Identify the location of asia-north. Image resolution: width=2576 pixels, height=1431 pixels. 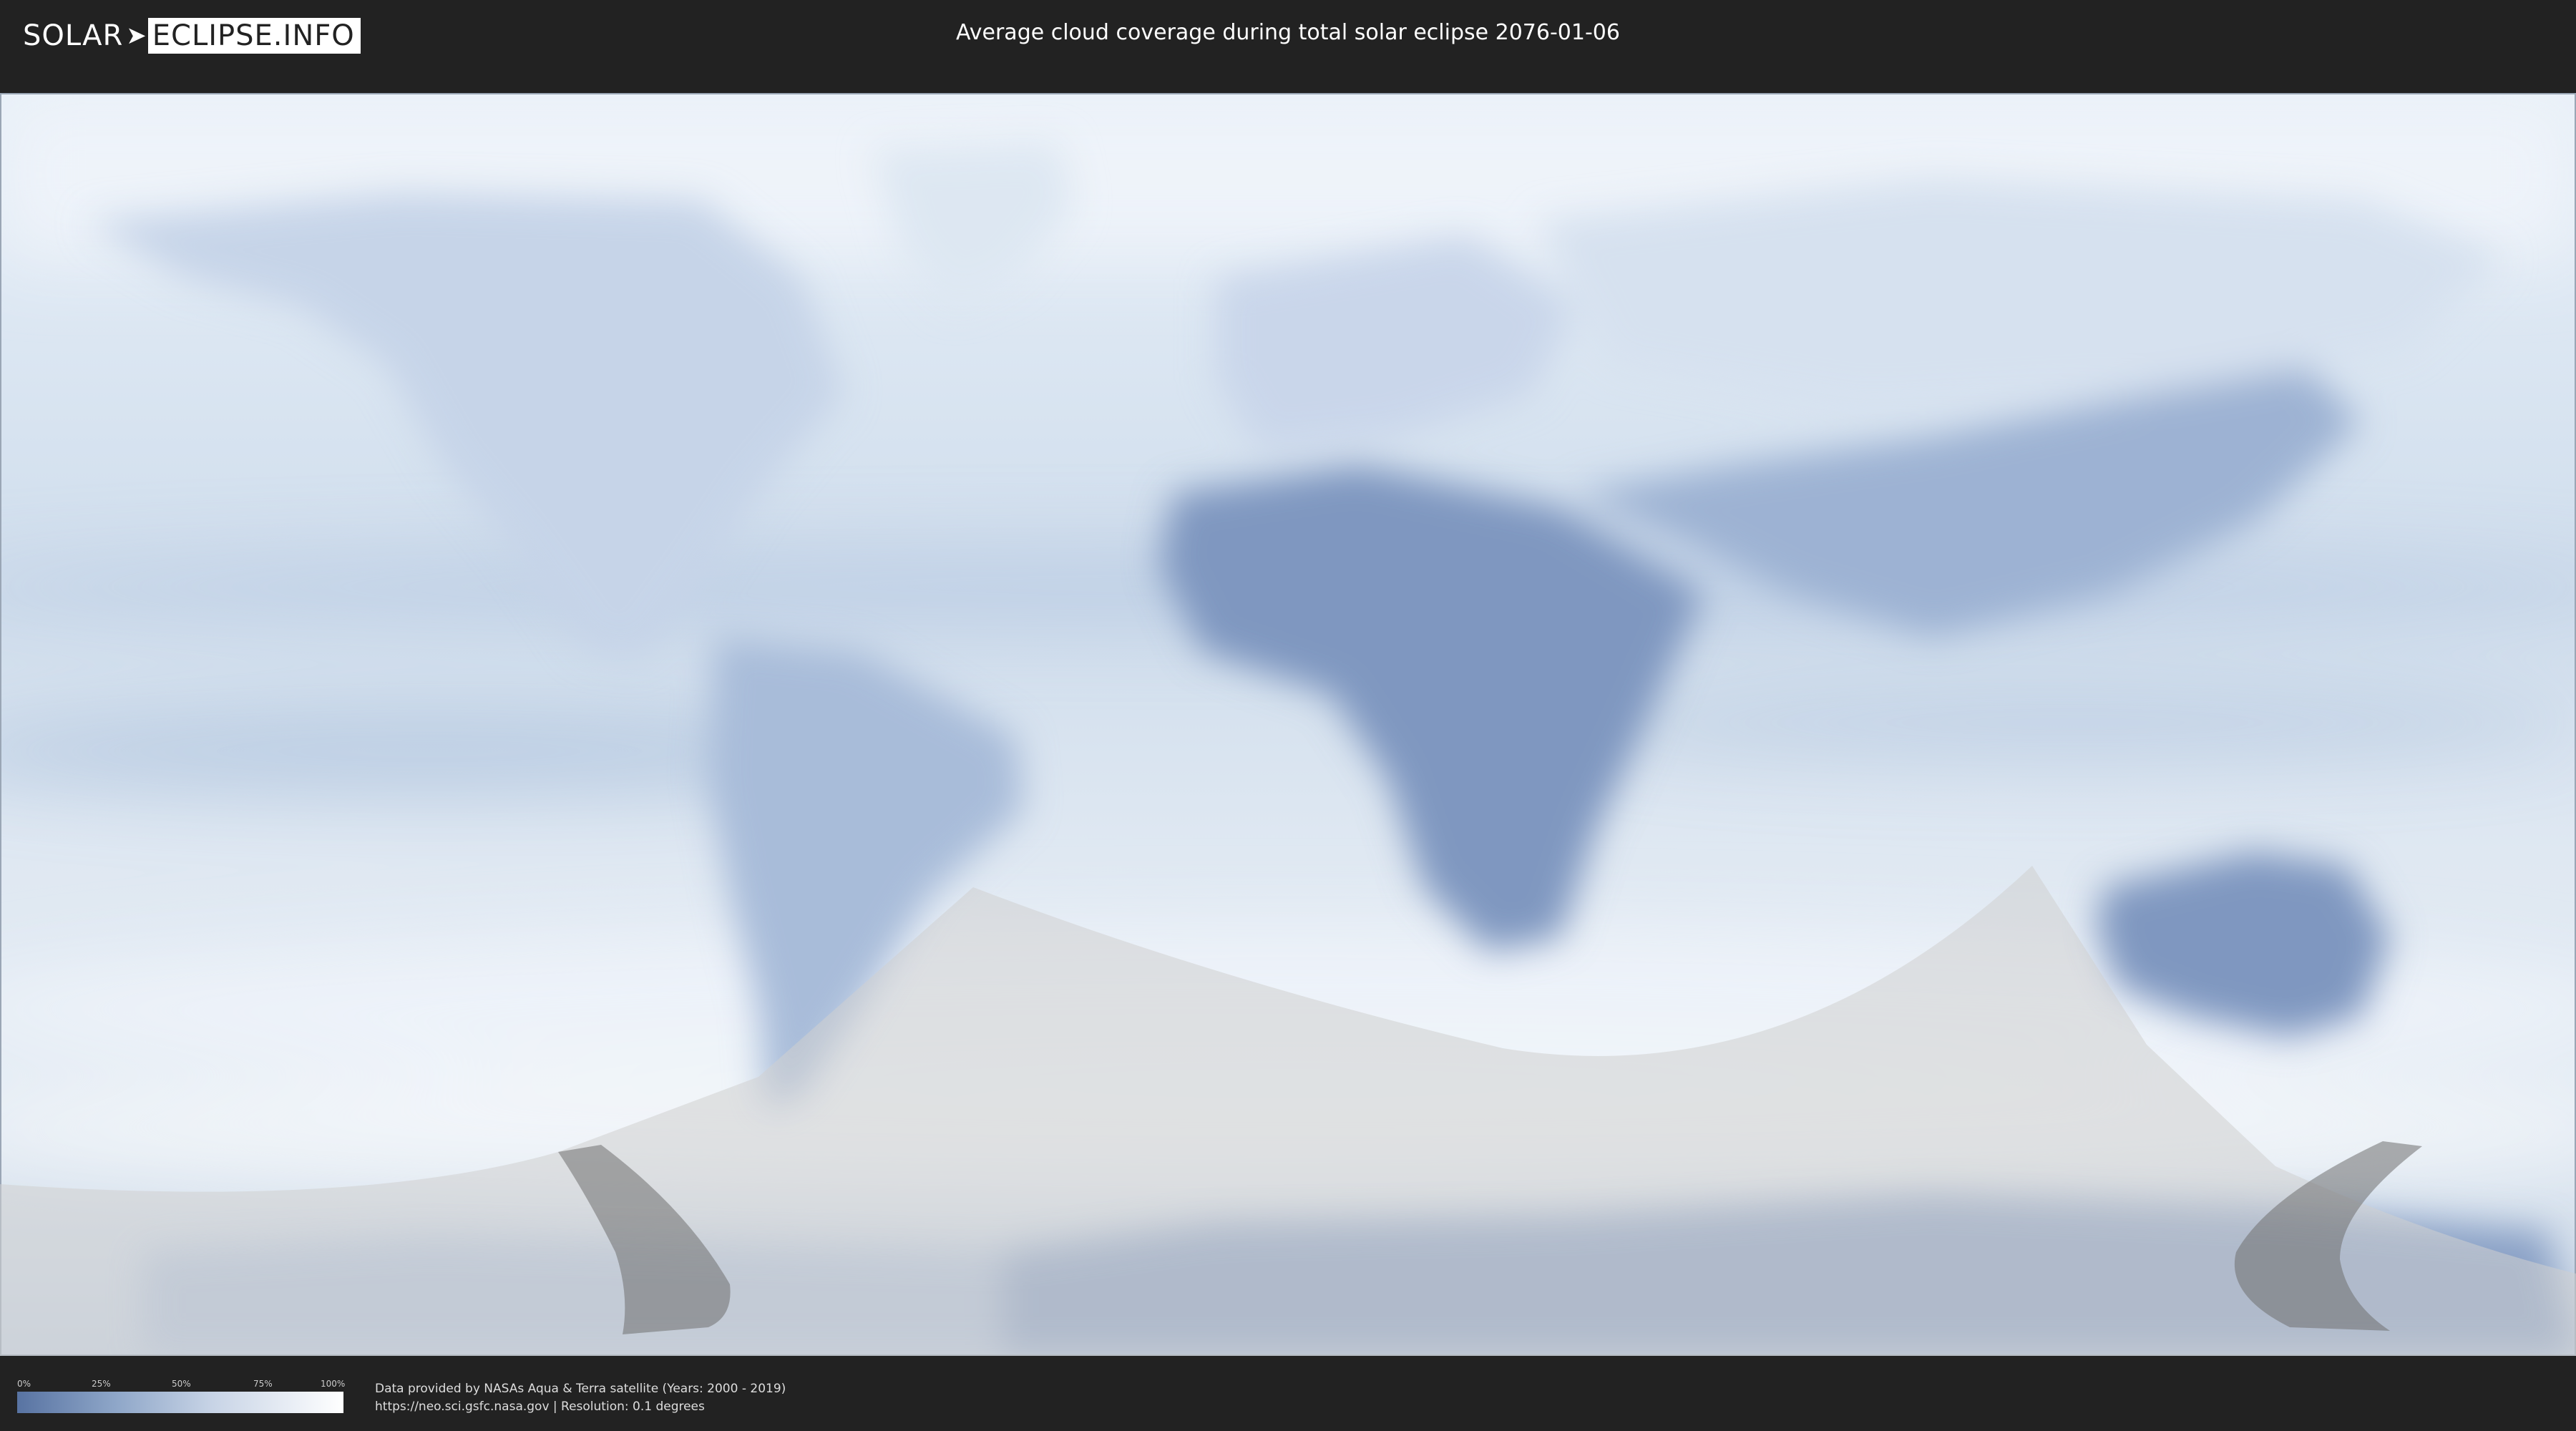
(2021, 293).